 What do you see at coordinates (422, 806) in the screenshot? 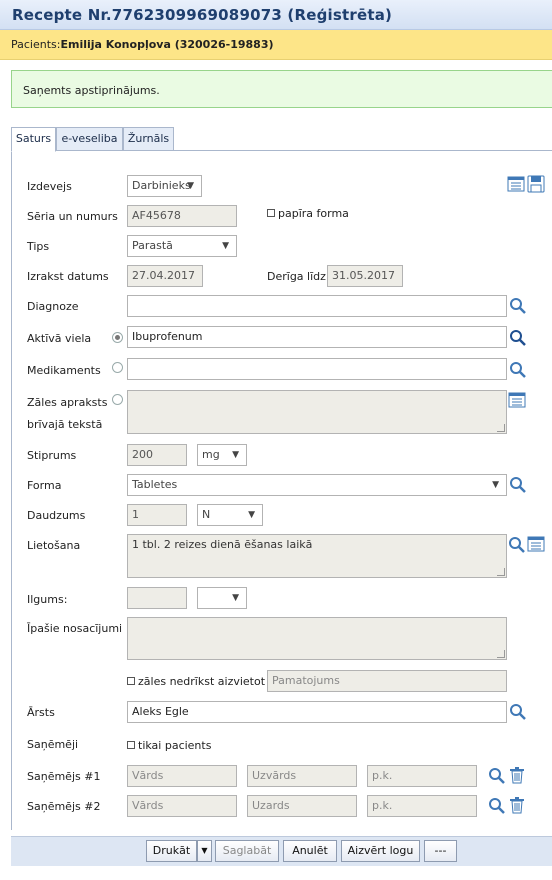
I see `sanemejs-2-pk: p.k.` at bounding box center [422, 806].